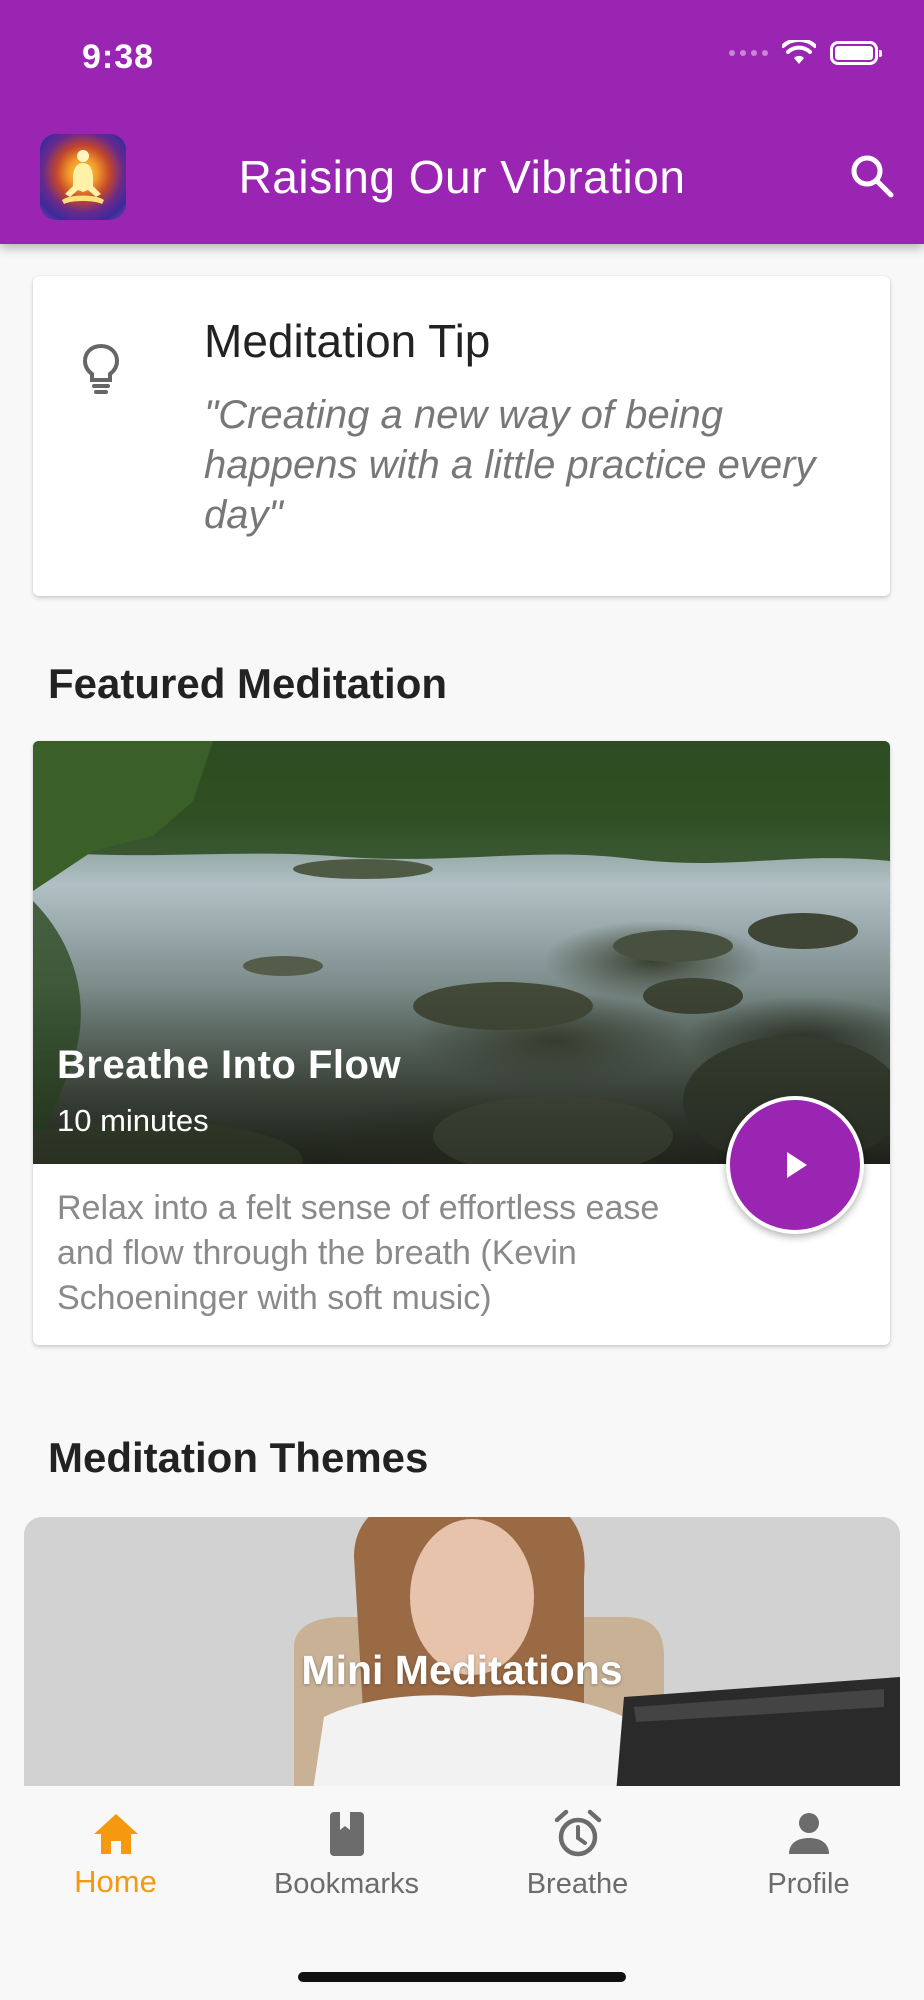 This screenshot has height=2000, width=924. What do you see at coordinates (248, 683) in the screenshot?
I see `featured-section-title: Featured Meditation` at bounding box center [248, 683].